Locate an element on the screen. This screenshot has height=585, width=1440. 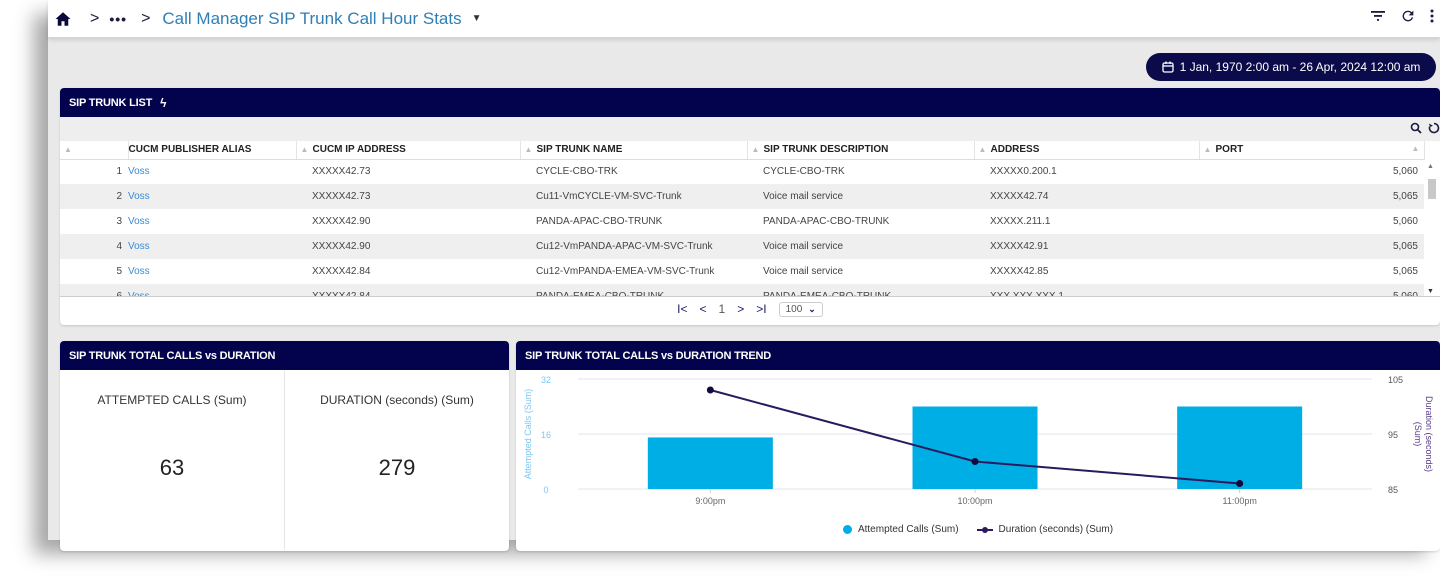
list-toolbar is located at coordinates (750, 129).